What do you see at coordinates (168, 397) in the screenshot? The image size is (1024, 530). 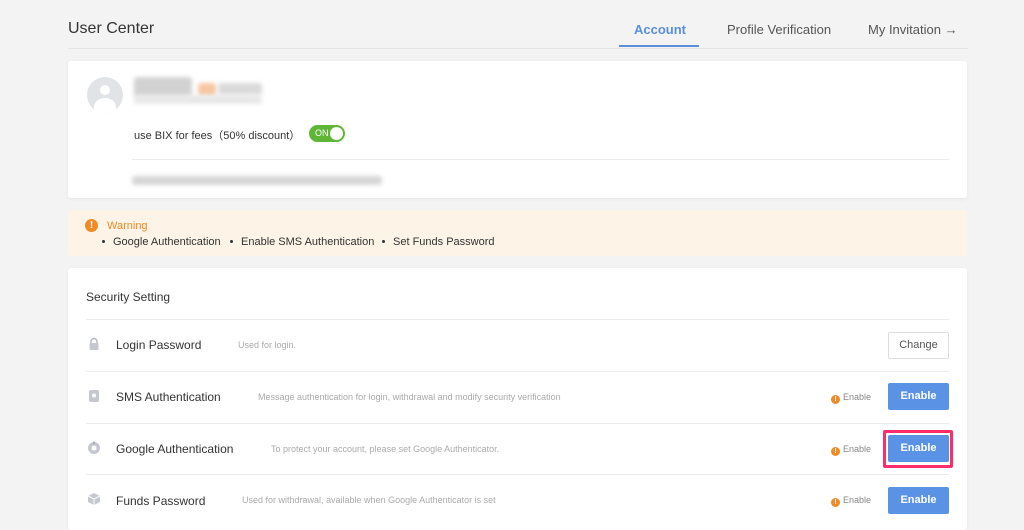 I see `sms-auth-label: SMS Authentication` at bounding box center [168, 397].